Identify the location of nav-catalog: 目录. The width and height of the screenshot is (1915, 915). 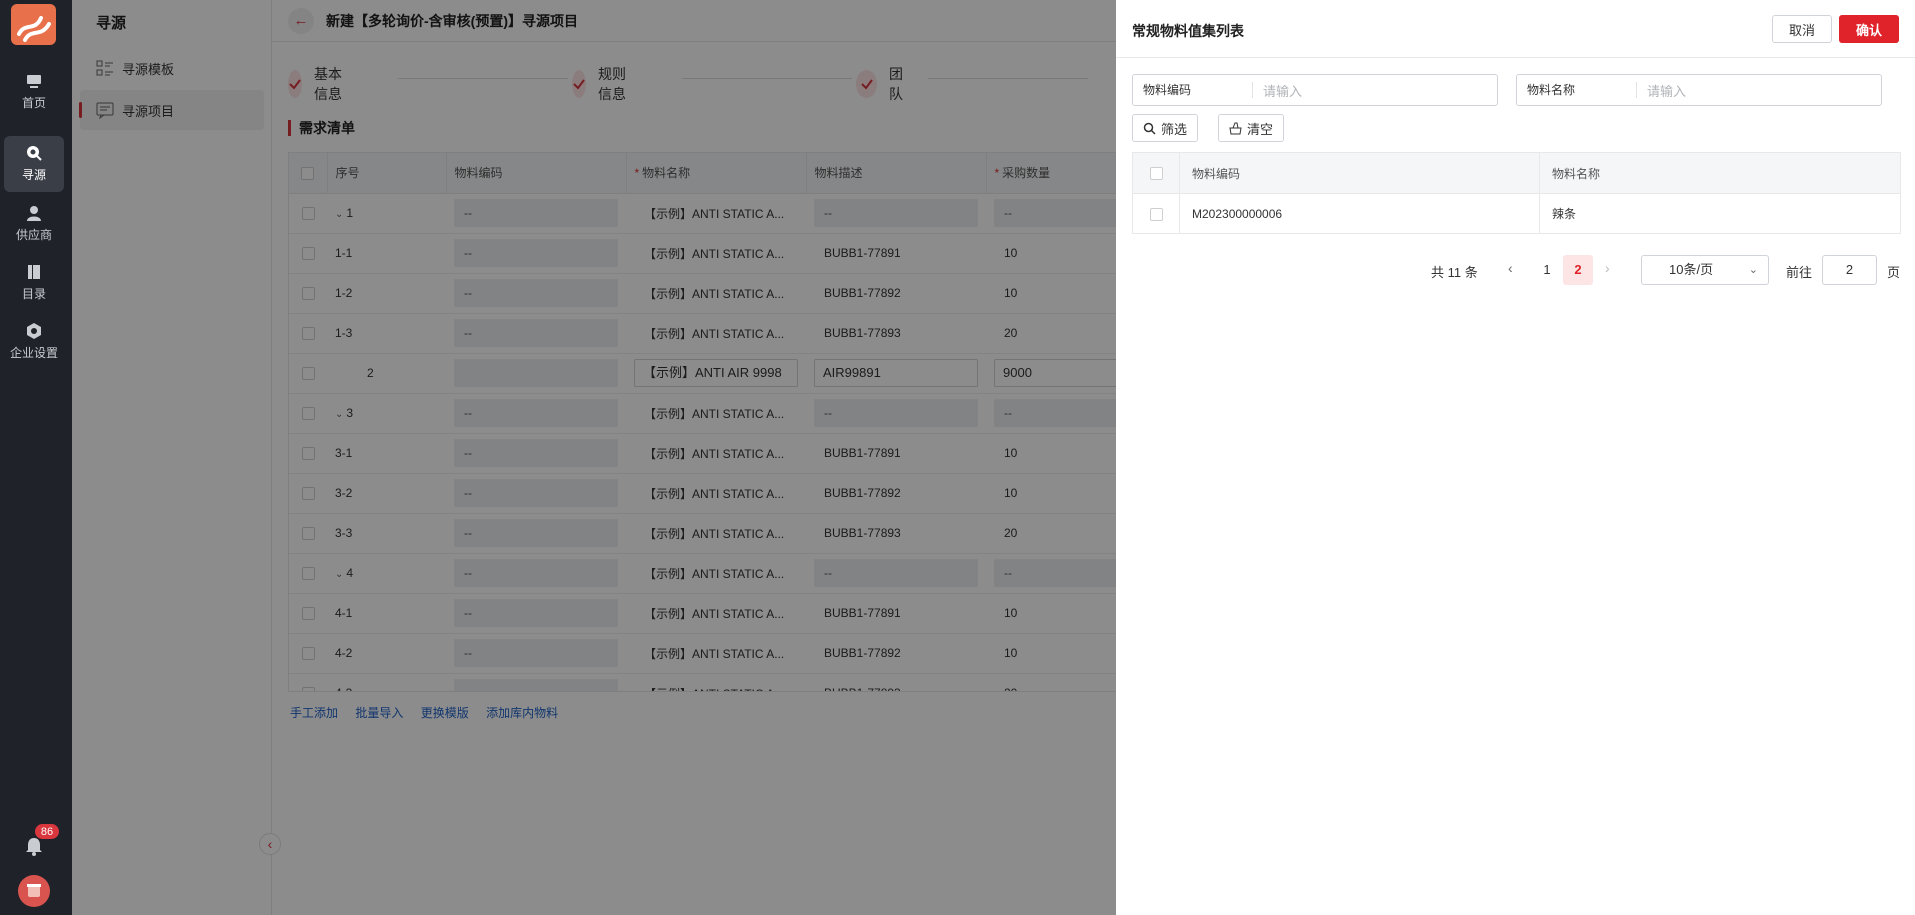
(34, 283).